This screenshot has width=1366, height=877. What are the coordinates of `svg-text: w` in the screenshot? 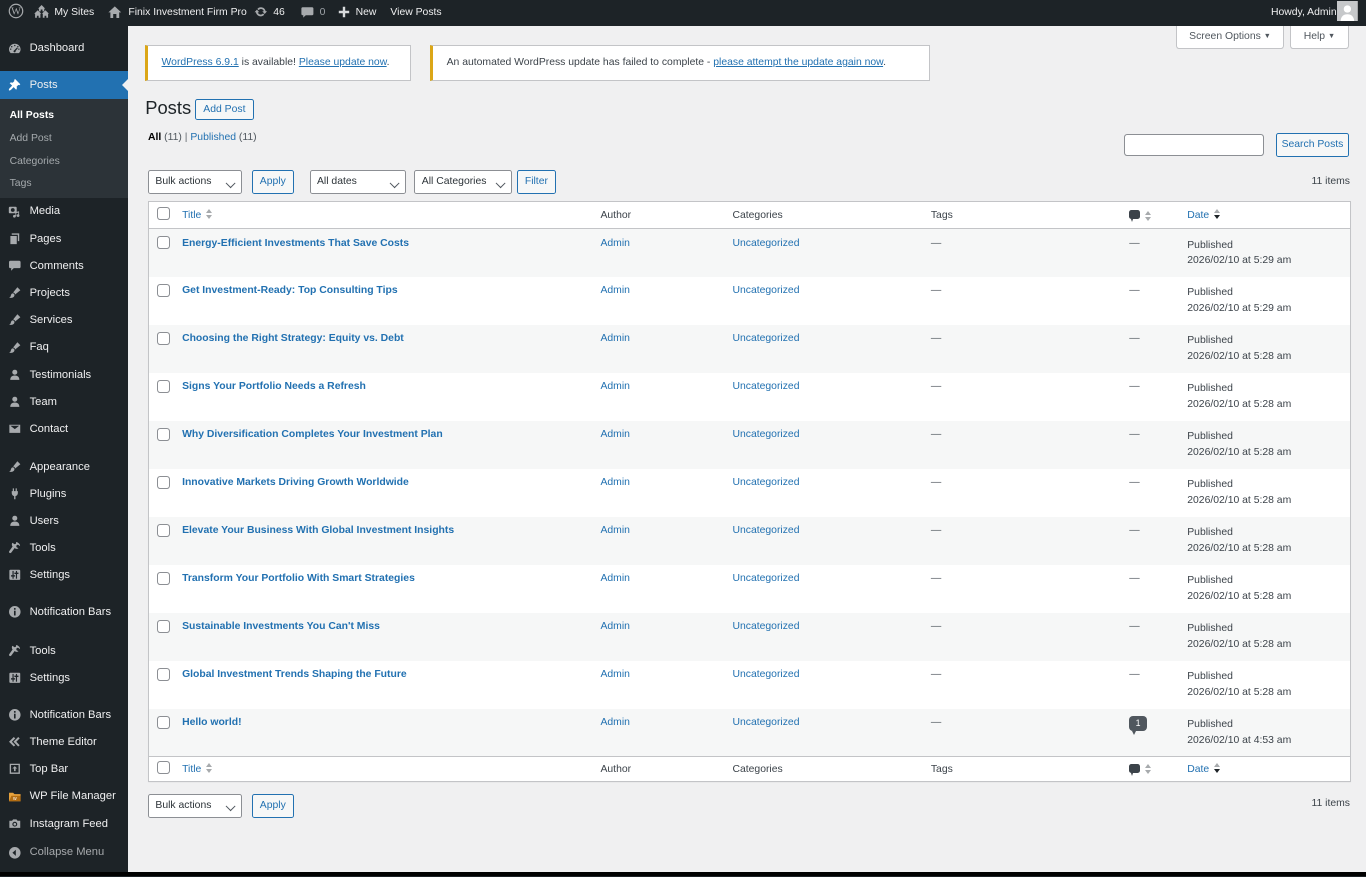 It's located at (15, 799).